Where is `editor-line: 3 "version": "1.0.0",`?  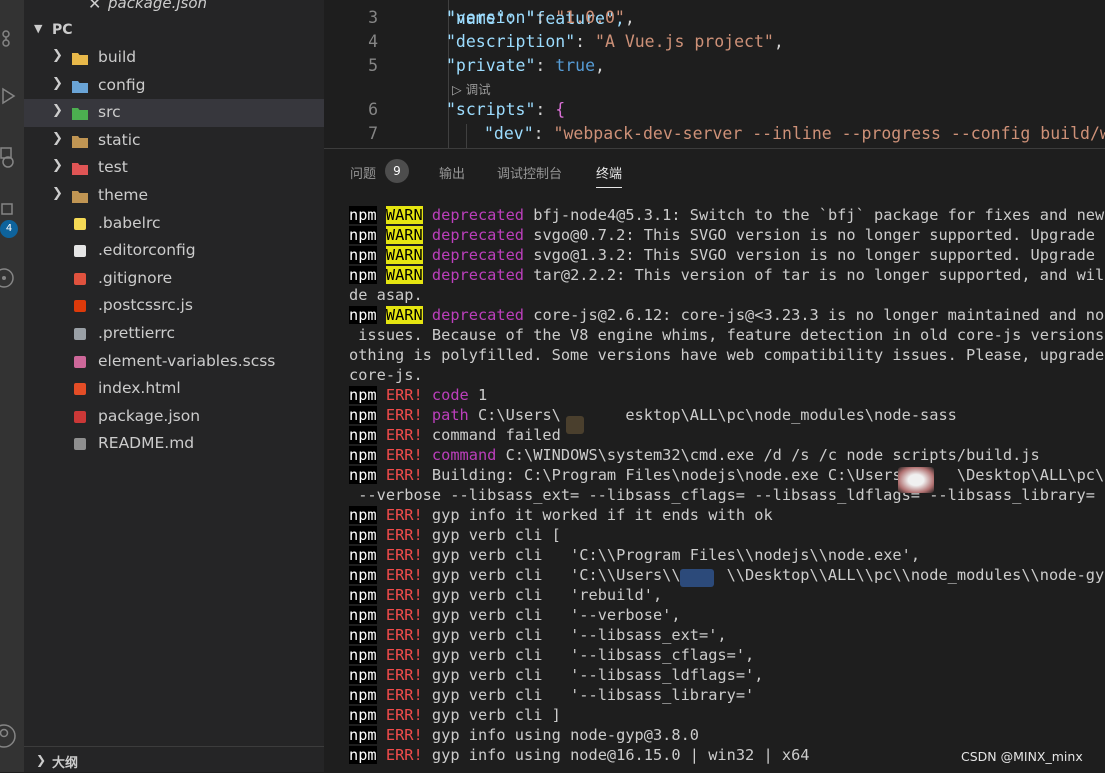
editor-line: 3 "version": "1.0.0", is located at coordinates (714, 20).